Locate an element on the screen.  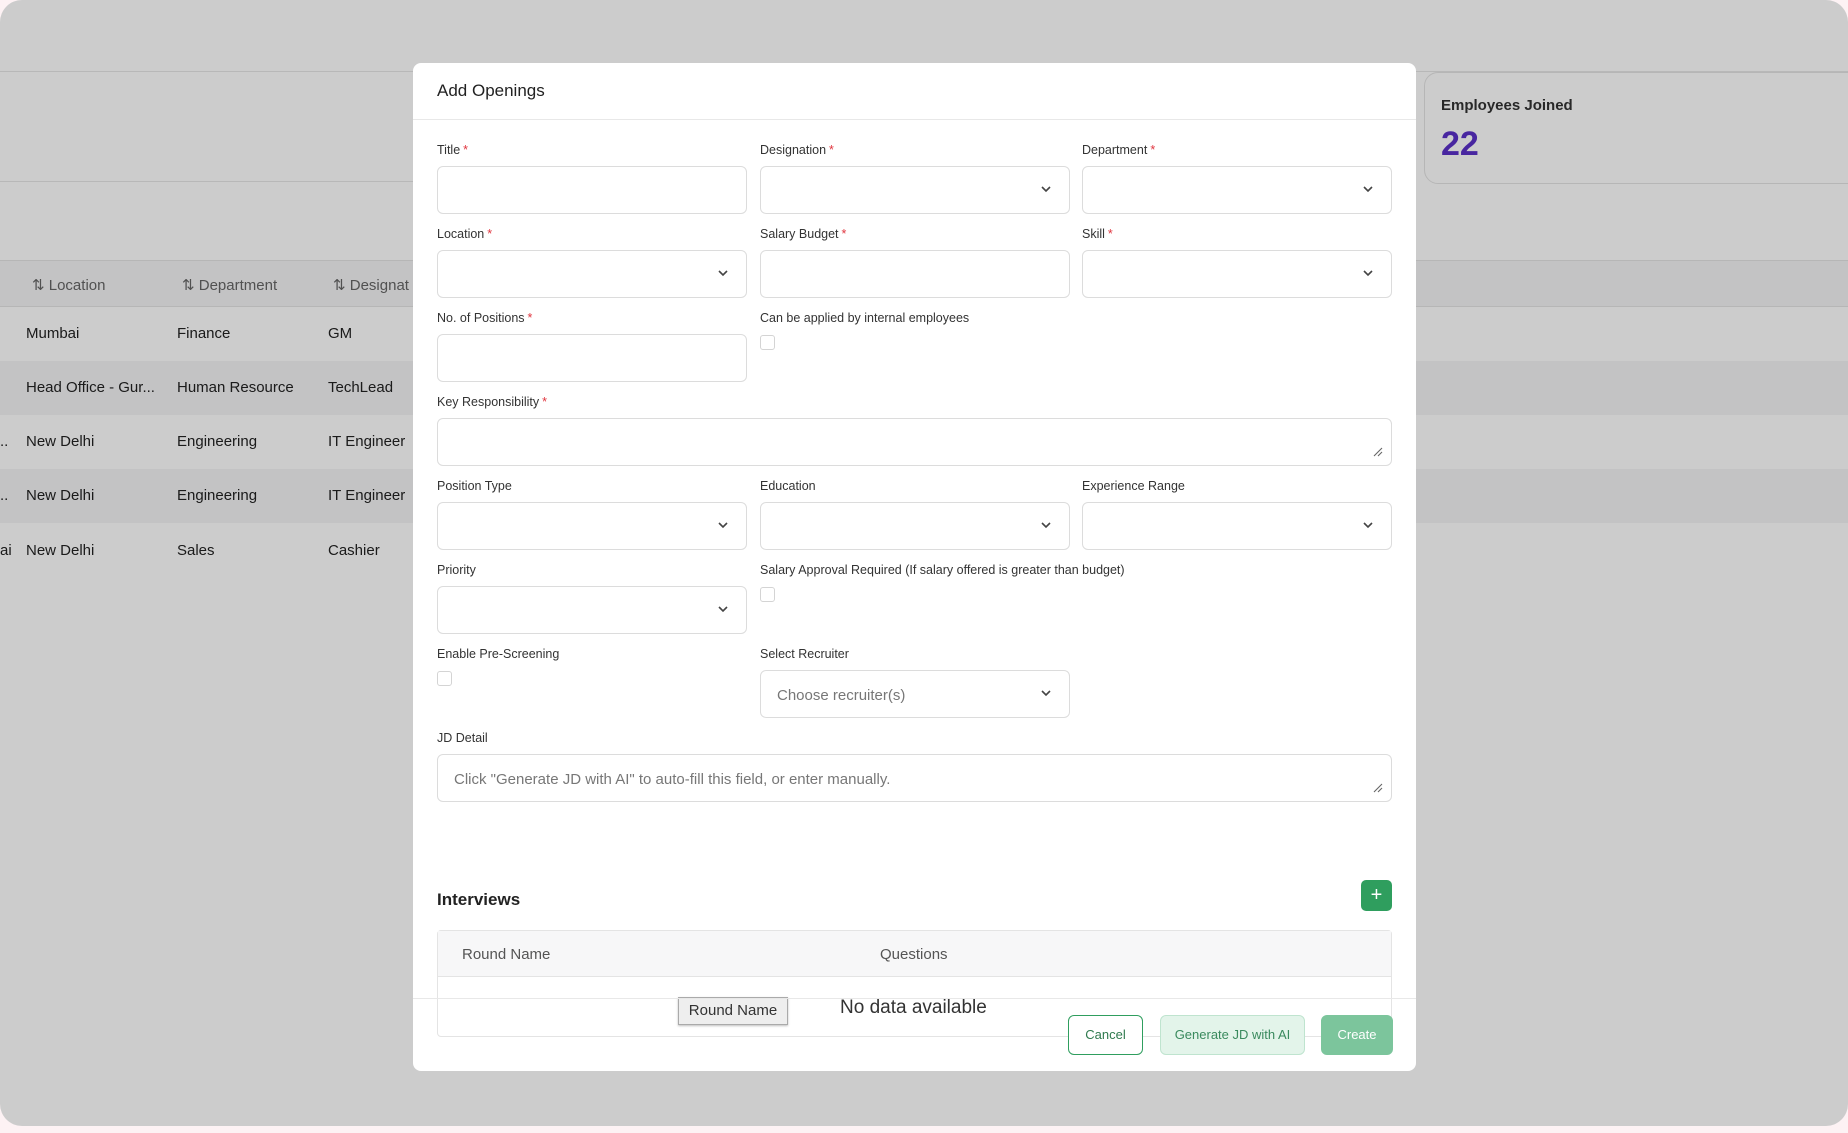
column-header-questions: Questions is located at coordinates (914, 954).